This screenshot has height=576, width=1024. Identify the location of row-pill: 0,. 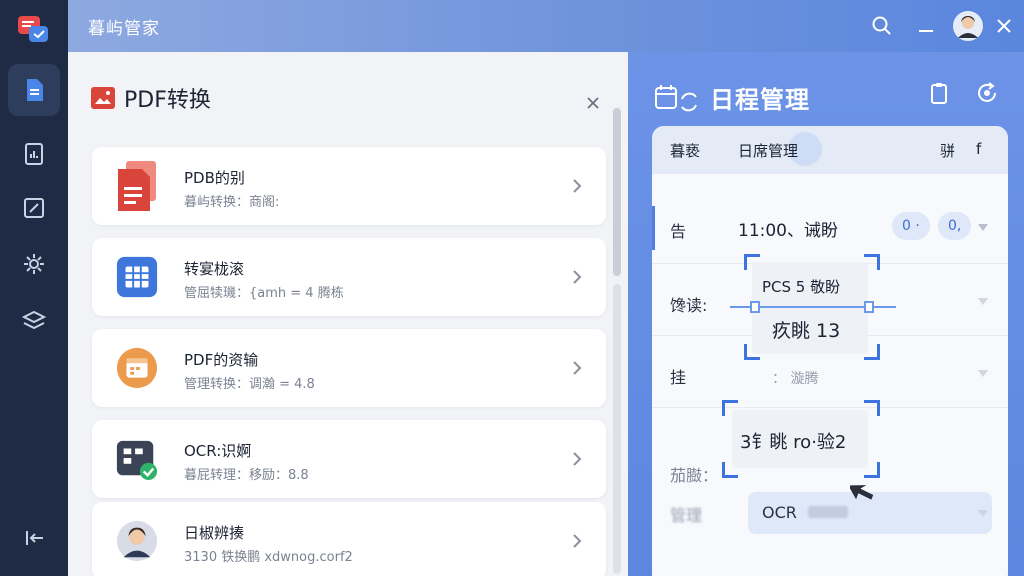
(955, 226).